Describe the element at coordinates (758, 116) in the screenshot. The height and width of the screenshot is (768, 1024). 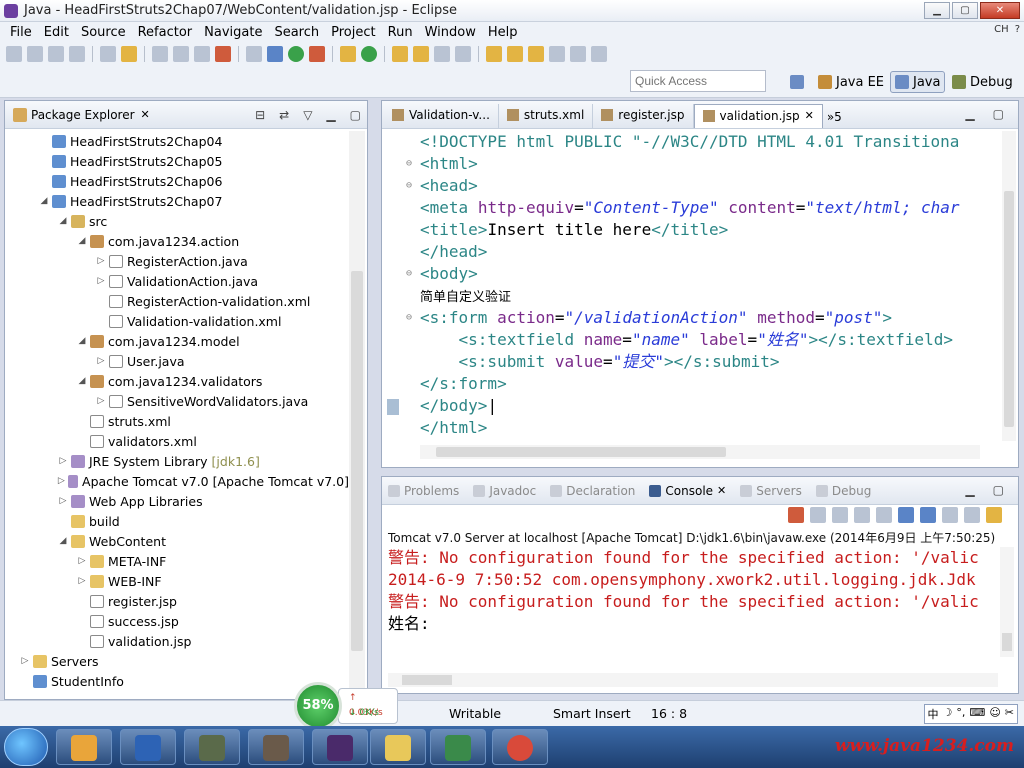
I see `editor-tab: validation.jsp ✕` at that location.